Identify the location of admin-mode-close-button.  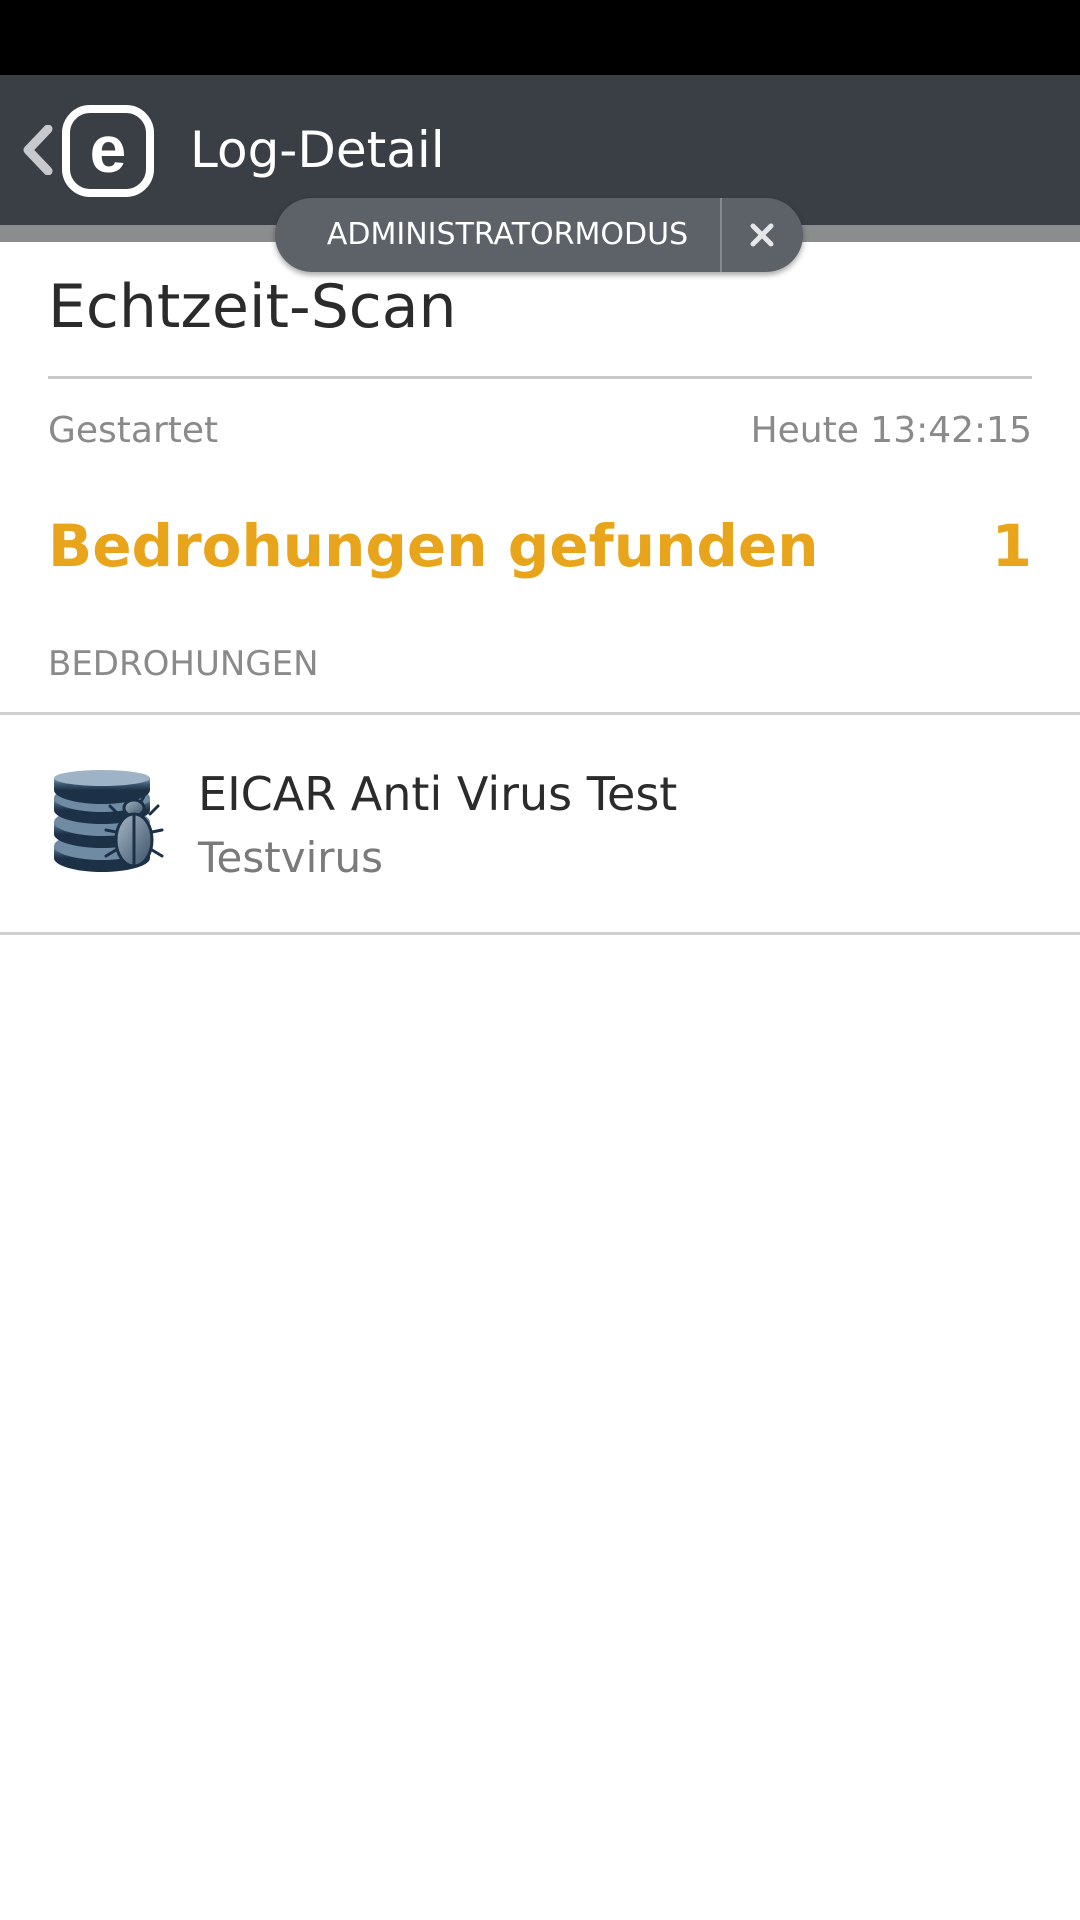
(762, 235).